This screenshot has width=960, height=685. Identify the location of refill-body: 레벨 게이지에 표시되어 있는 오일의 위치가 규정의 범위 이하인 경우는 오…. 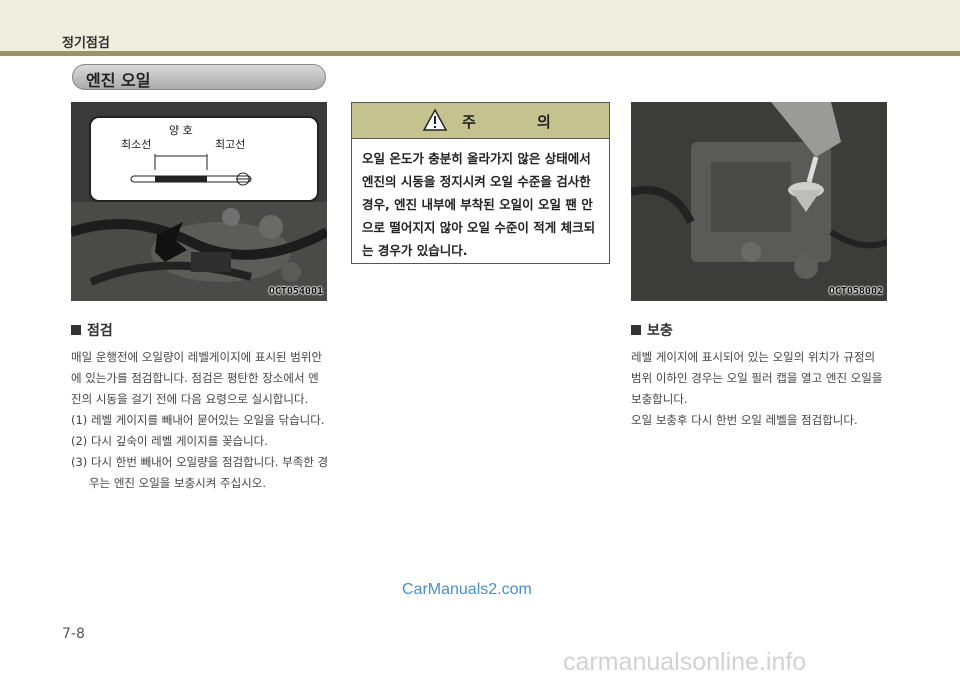
(760, 389).